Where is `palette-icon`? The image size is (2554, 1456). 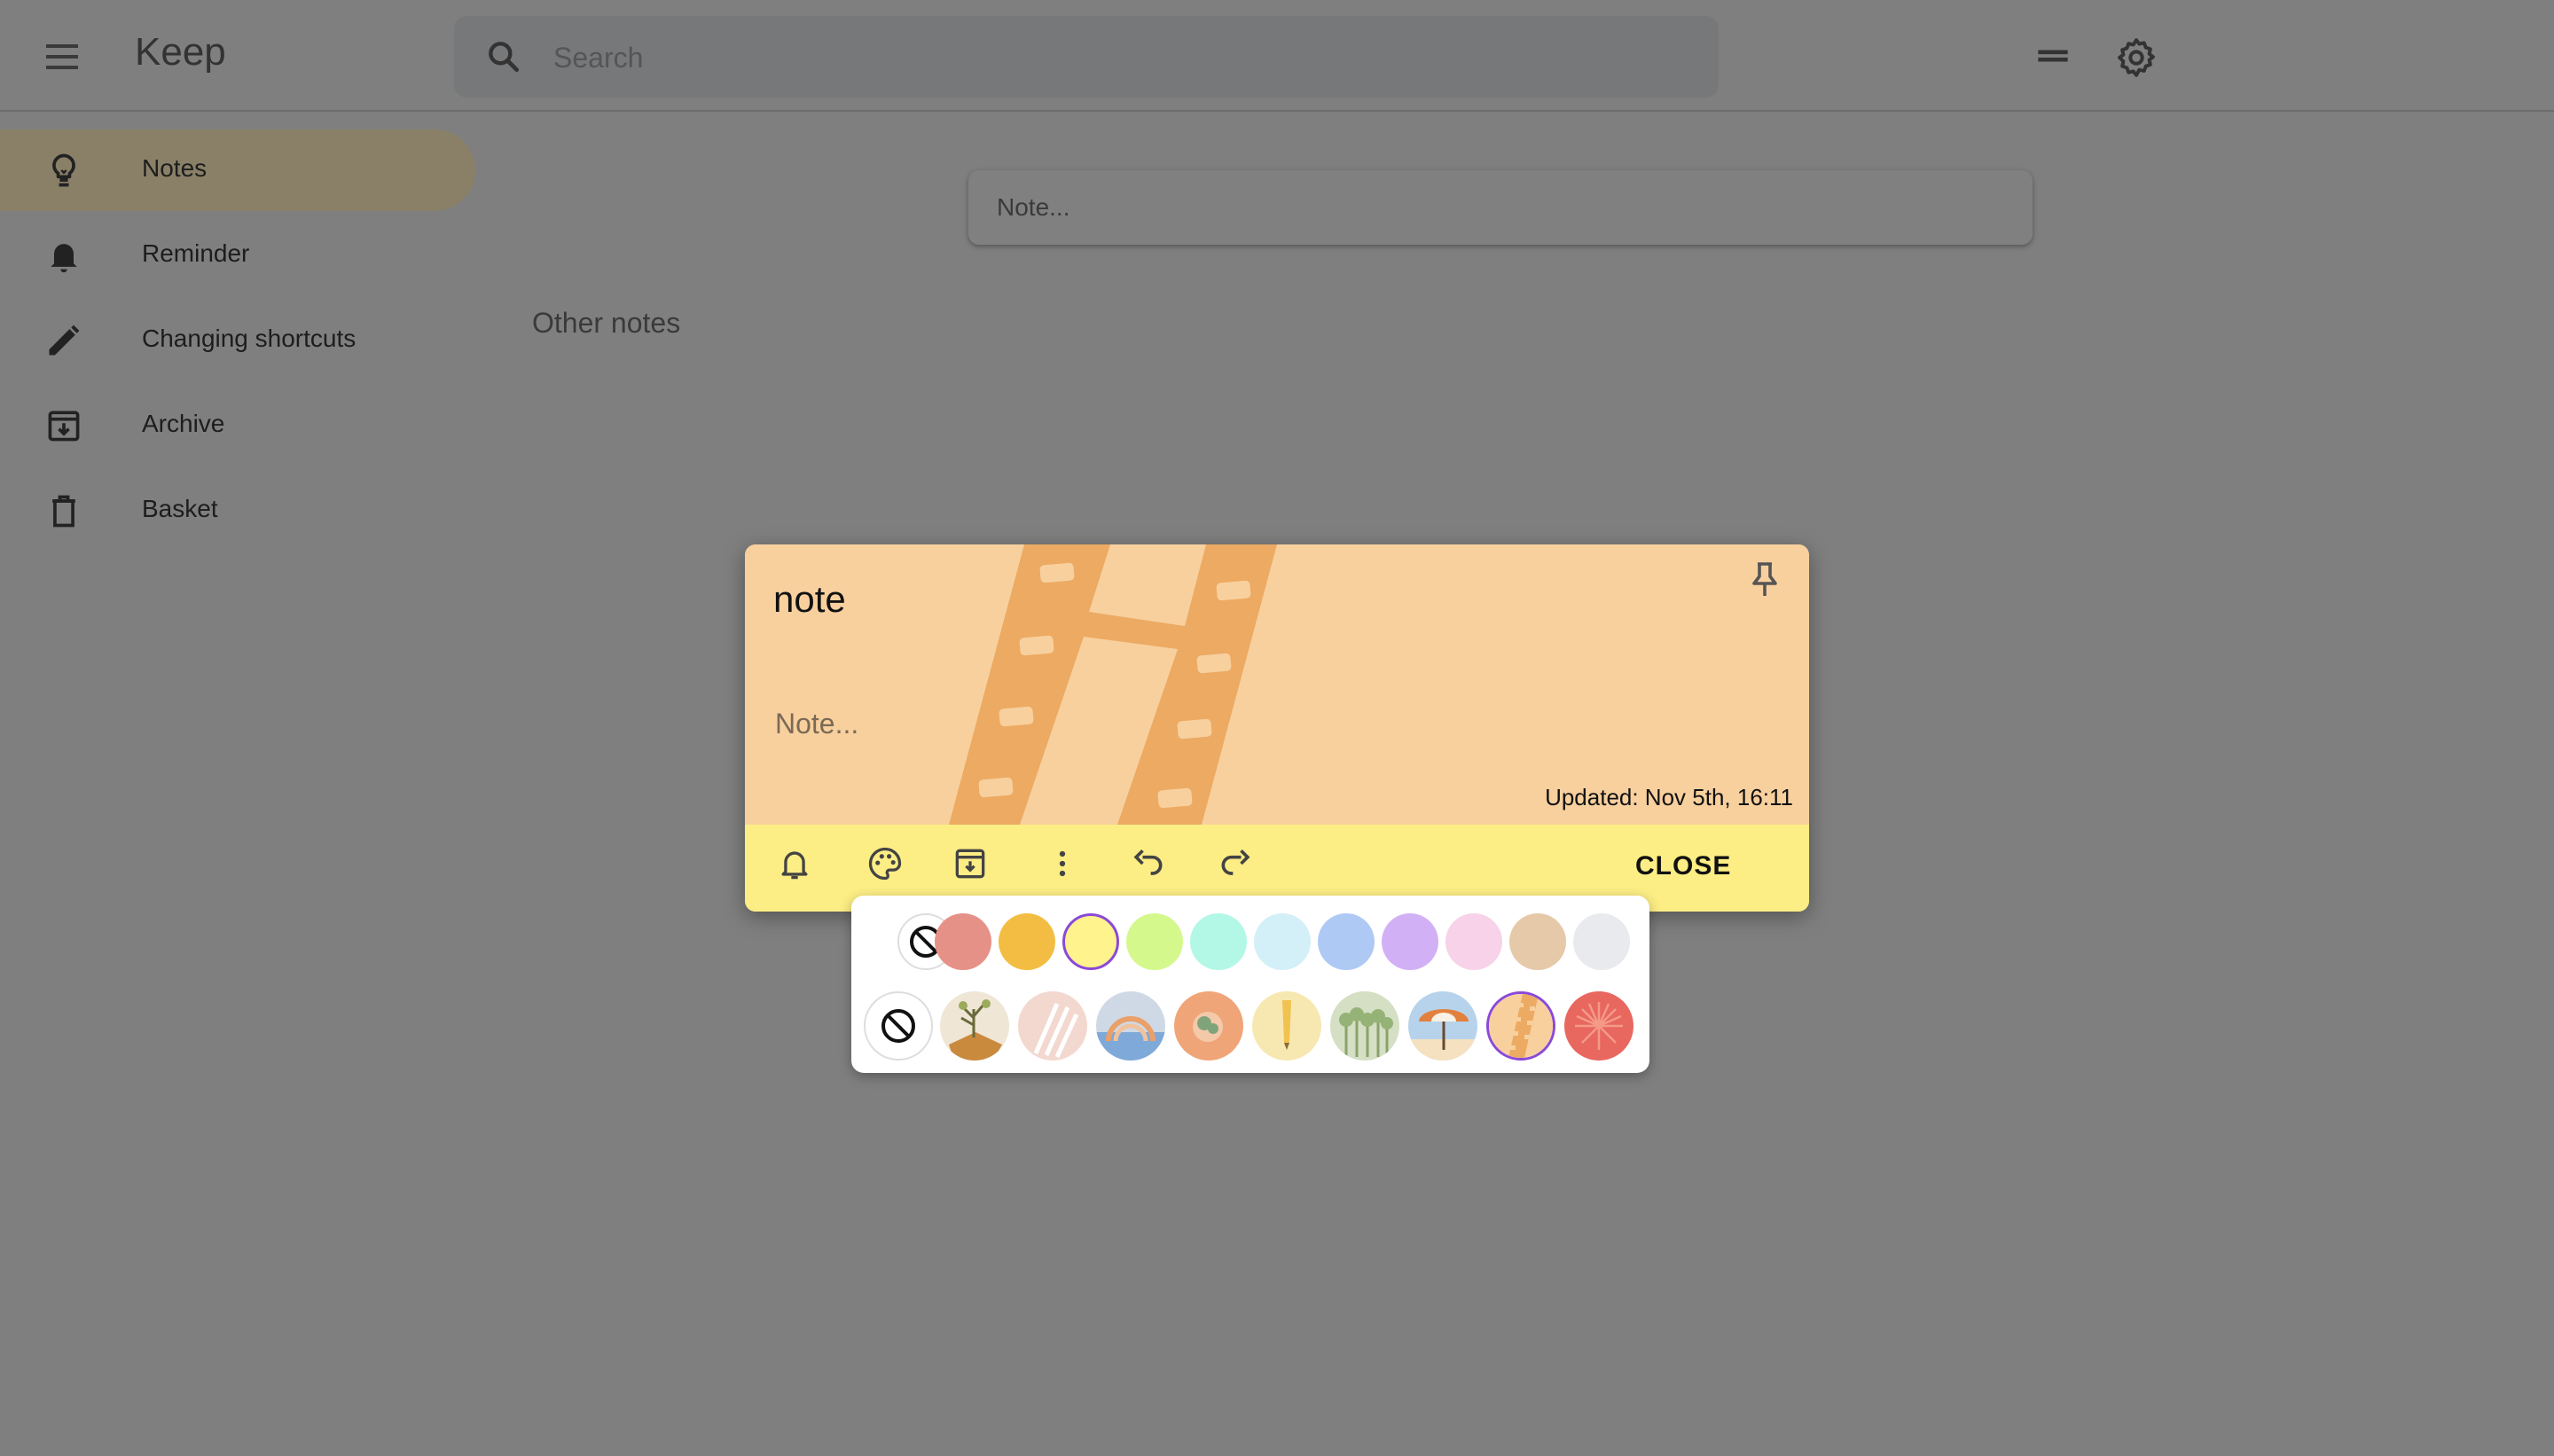 palette-icon is located at coordinates (885, 863).